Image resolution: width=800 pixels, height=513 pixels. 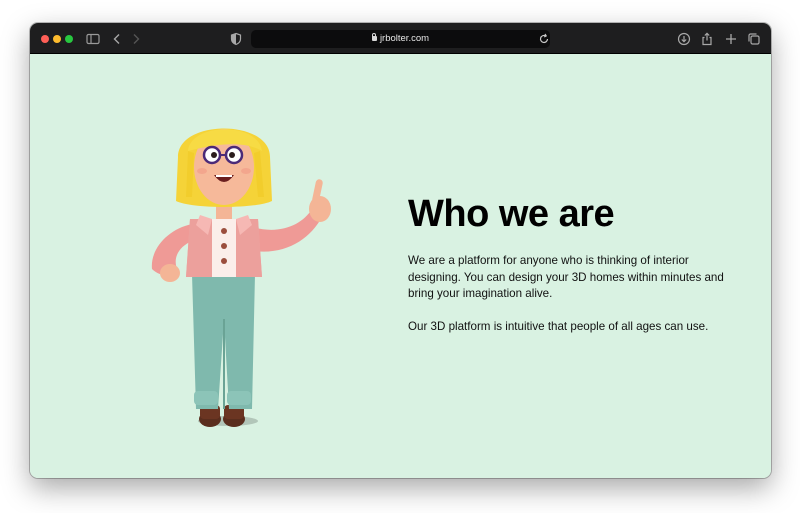 I want to click on tabs-overview-icon, so click(x=754, y=39).